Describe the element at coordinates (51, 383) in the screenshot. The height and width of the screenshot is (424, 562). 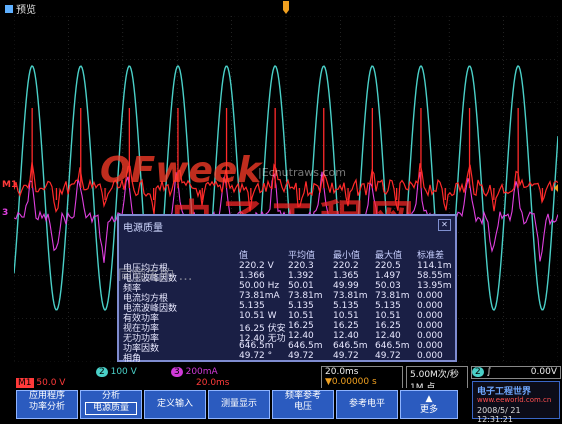
I see `math-scale: 50.0 V` at that location.